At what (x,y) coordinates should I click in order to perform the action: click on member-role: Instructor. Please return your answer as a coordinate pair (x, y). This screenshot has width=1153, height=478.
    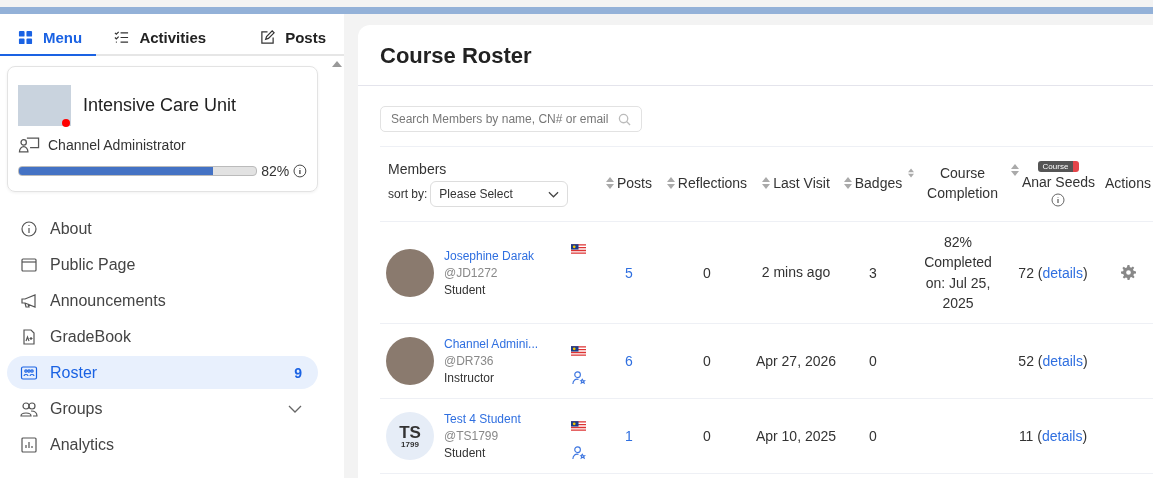
    Looking at the image, I should click on (469, 378).